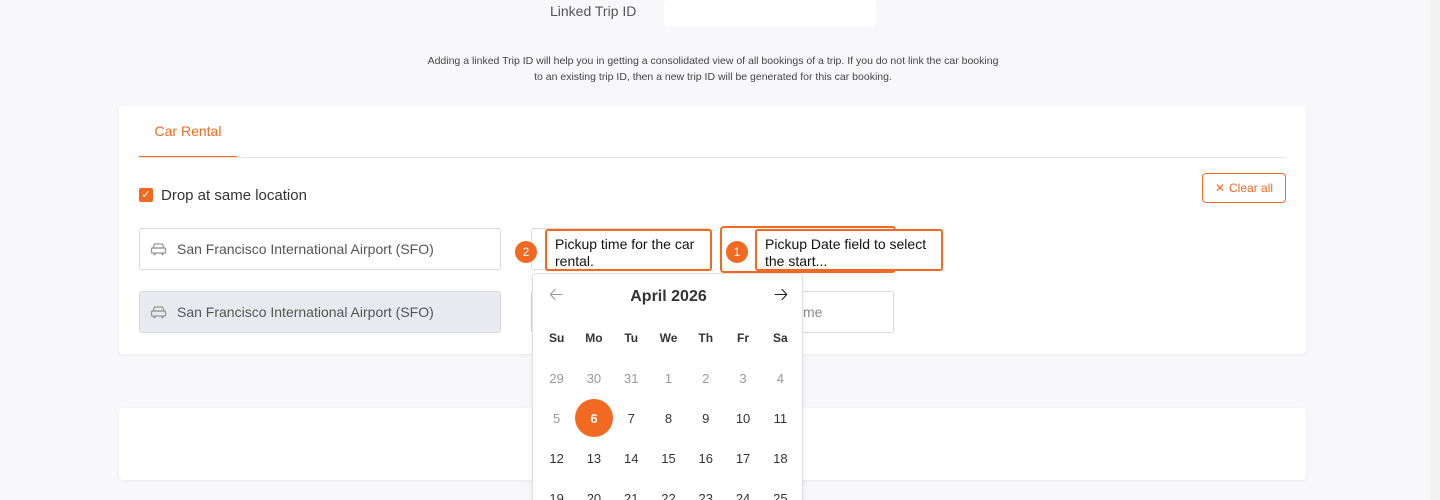 The image size is (1440, 500). What do you see at coordinates (781, 296) in the screenshot?
I see `arrow-right-icon: 🡢` at bounding box center [781, 296].